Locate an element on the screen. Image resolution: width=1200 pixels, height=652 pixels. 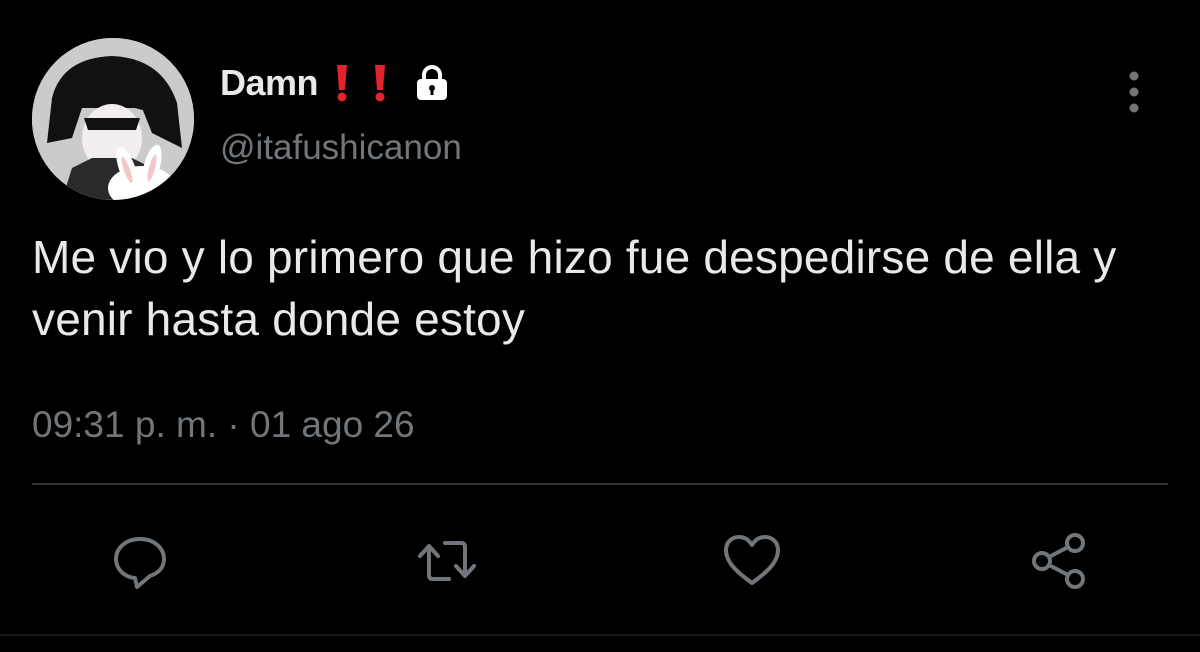
retweet-button is located at coordinates (447, 561).